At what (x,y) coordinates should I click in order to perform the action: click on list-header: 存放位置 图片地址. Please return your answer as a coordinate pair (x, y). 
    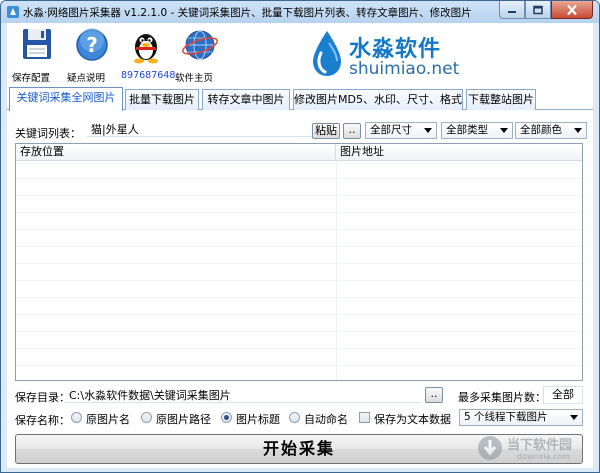
    Looking at the image, I should click on (299, 152).